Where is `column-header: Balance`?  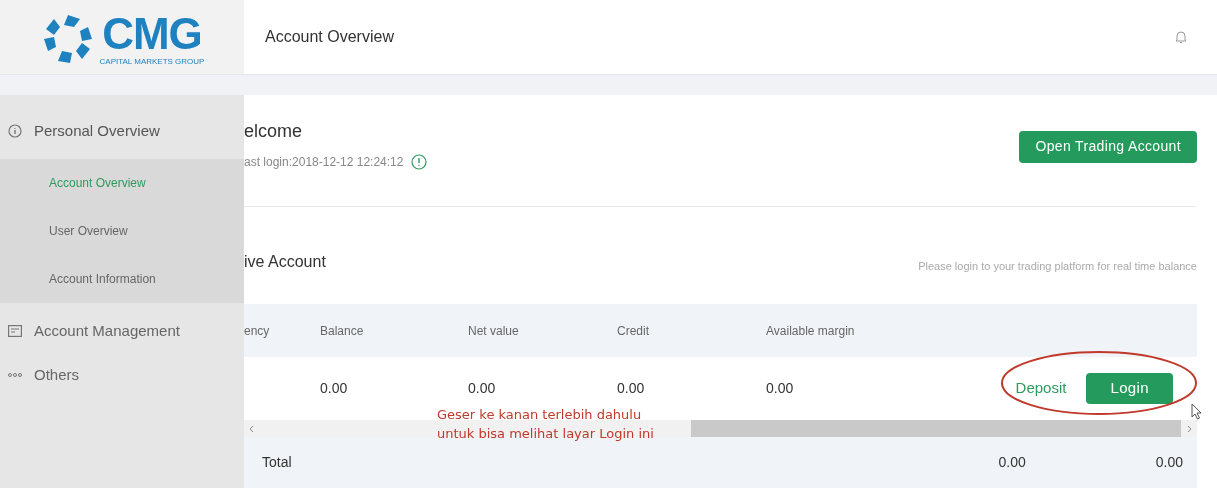 column-header: Balance is located at coordinates (342, 331).